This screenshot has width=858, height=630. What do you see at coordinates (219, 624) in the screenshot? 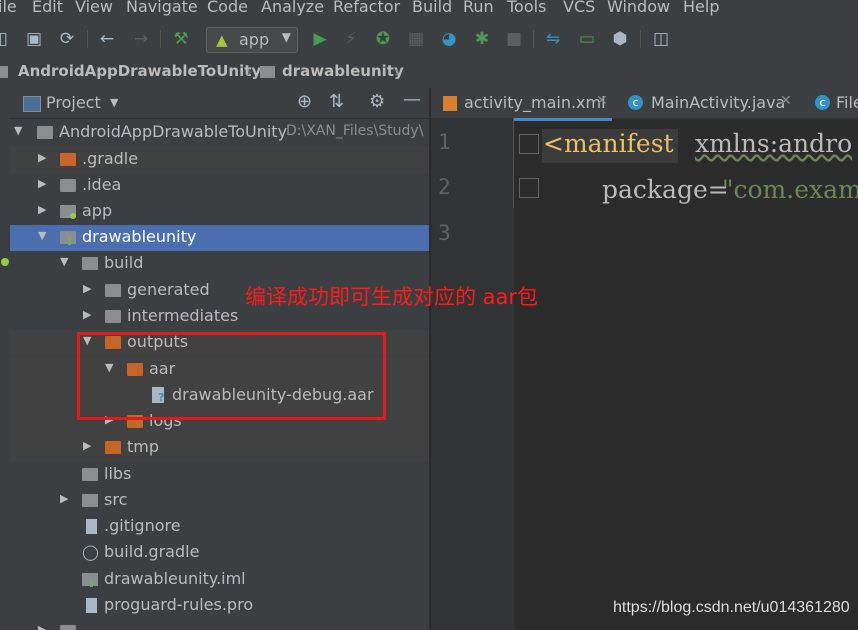
I see `tree-row-partial: ▶` at bounding box center [219, 624].